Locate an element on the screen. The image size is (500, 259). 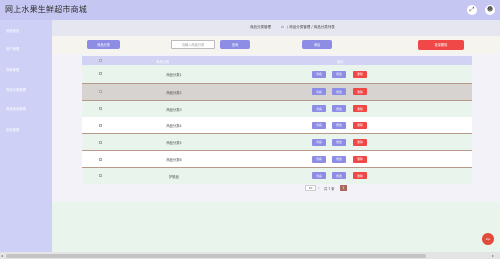
page-size-select: 10 is located at coordinates (310, 188).